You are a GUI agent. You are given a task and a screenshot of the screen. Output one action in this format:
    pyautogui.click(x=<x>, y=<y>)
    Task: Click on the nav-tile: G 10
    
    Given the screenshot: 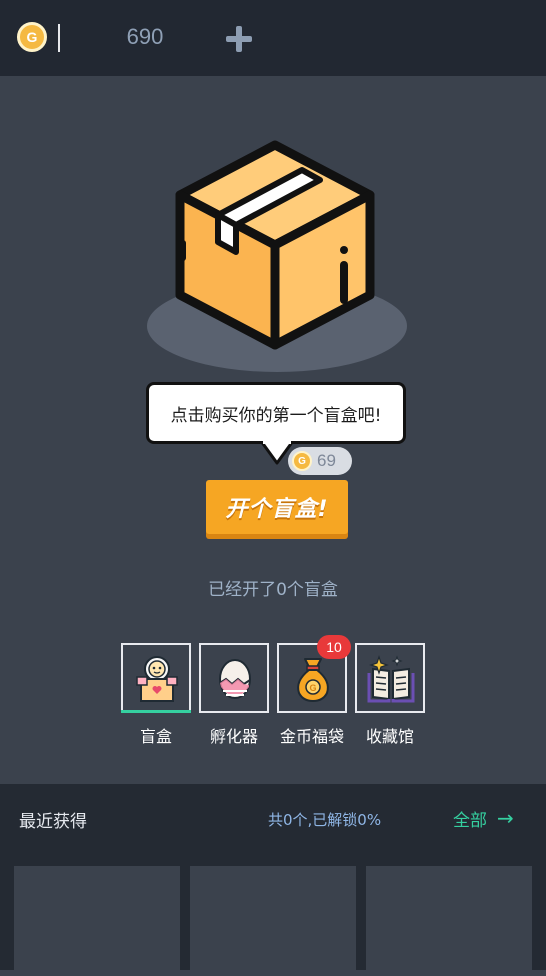 What is the action you would take?
    pyautogui.click(x=314, y=674)
    